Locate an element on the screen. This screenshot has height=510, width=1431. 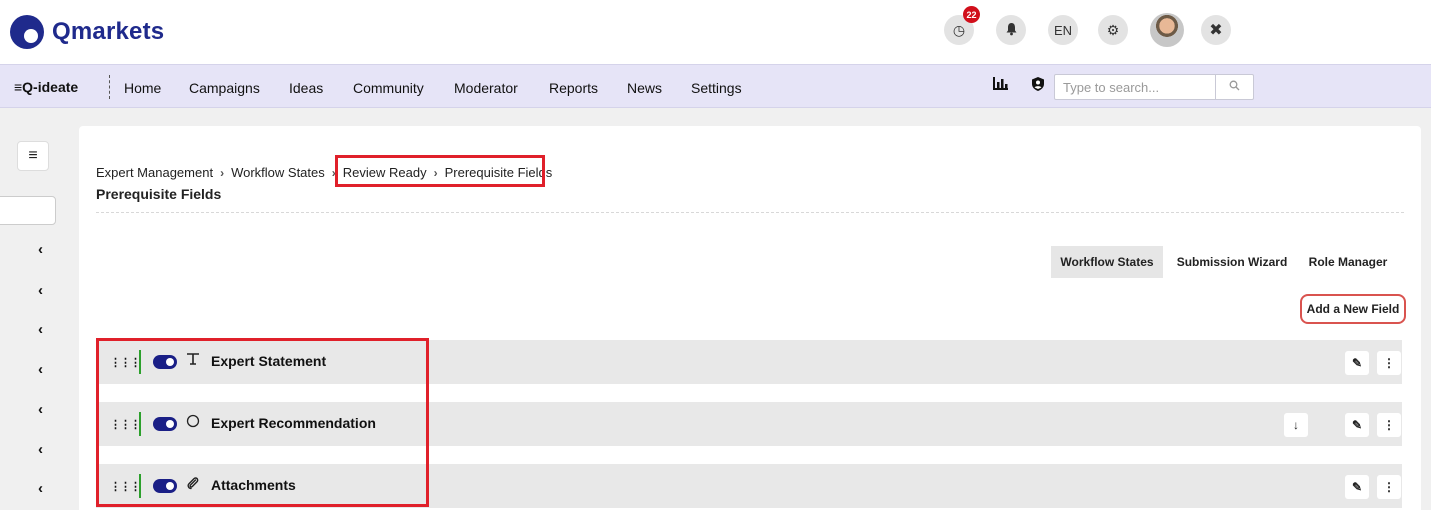
radio-icon is located at coordinates (193, 423).